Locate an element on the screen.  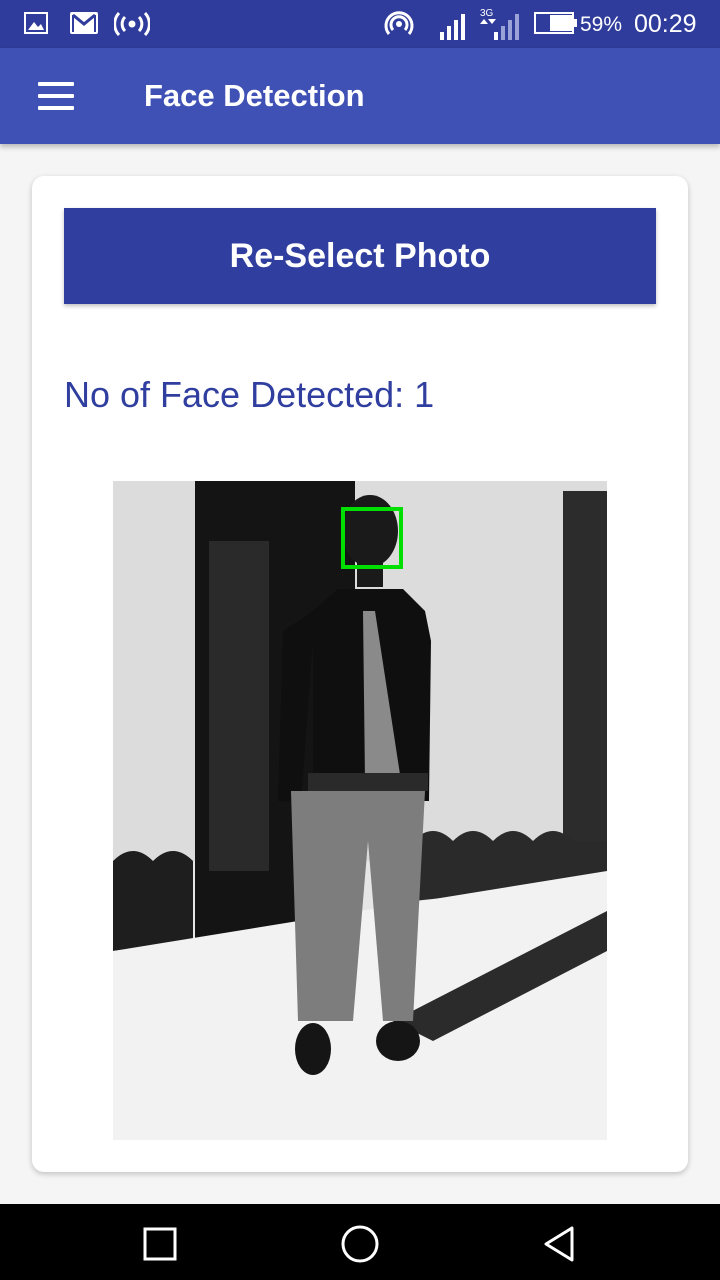
hamburger-menu-icon is located at coordinates (56, 97).